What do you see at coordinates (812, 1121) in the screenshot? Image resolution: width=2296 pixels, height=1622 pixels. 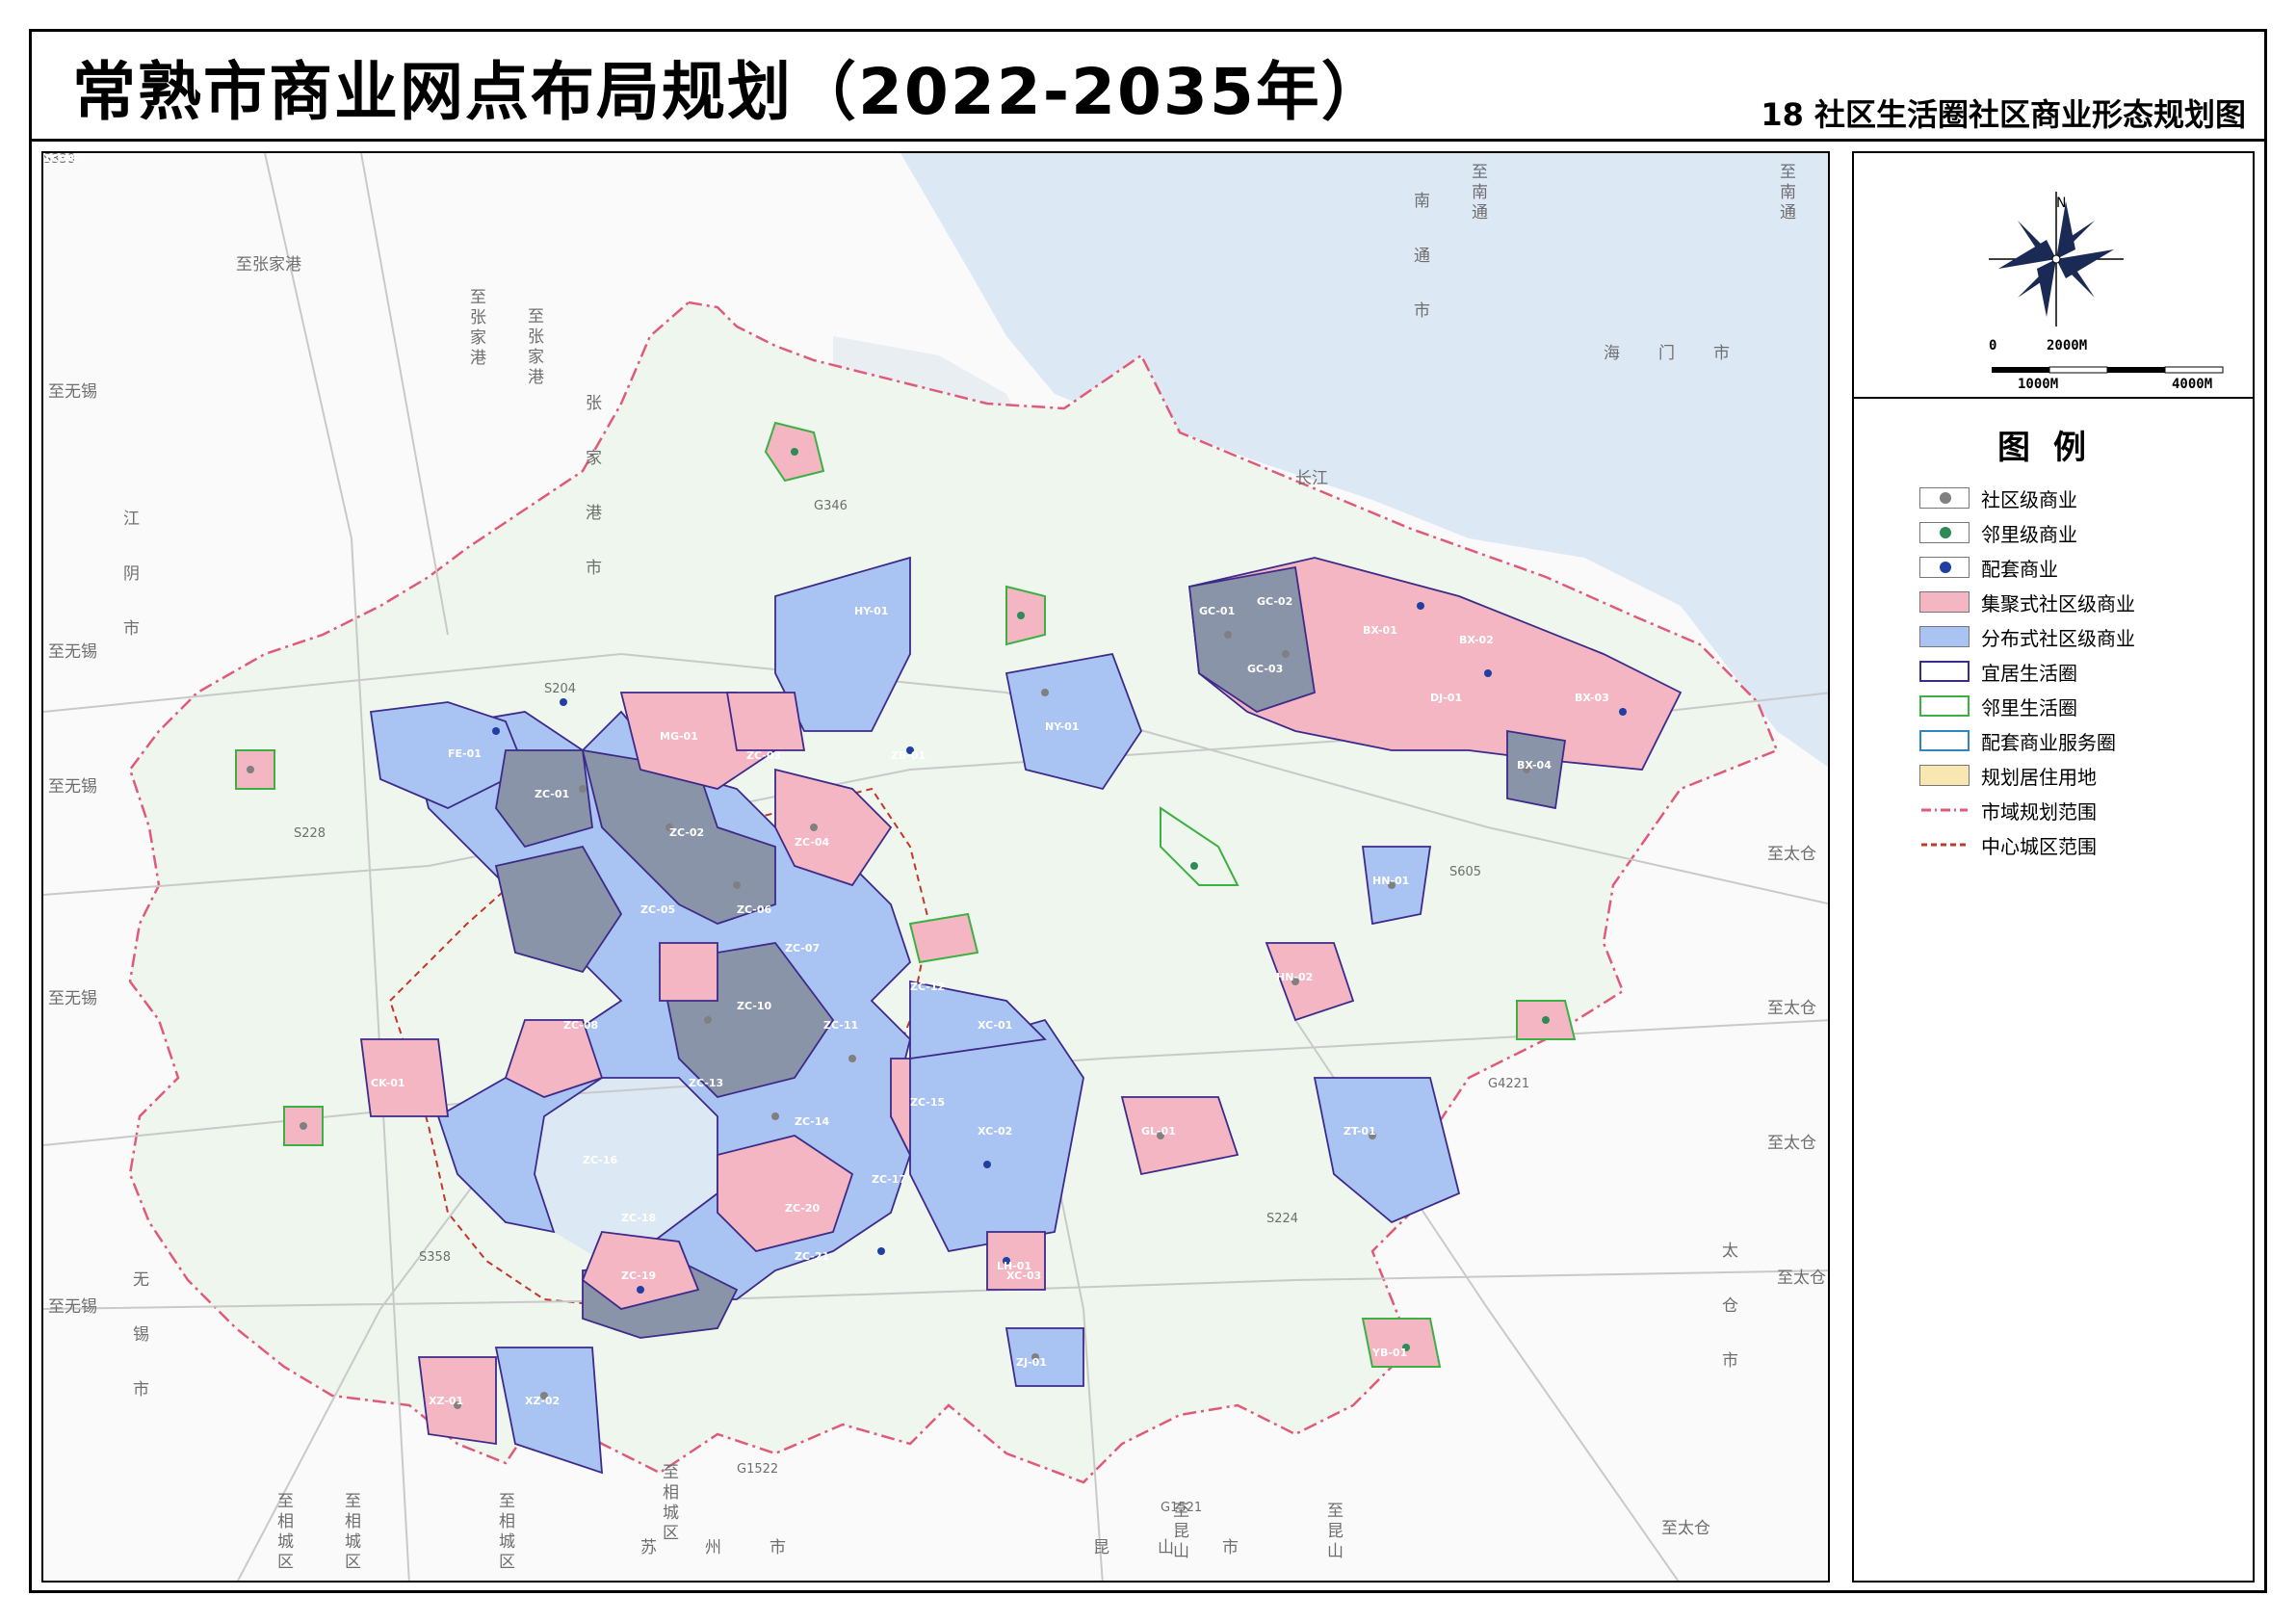 I see `zone-code: ZC-14` at bounding box center [812, 1121].